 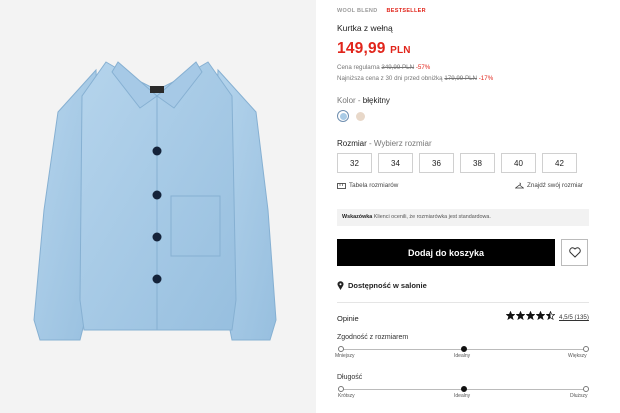 I want to click on lowest-price-label: Najniższa cena z 30 dni przed obniżką, so click(x=390, y=78).